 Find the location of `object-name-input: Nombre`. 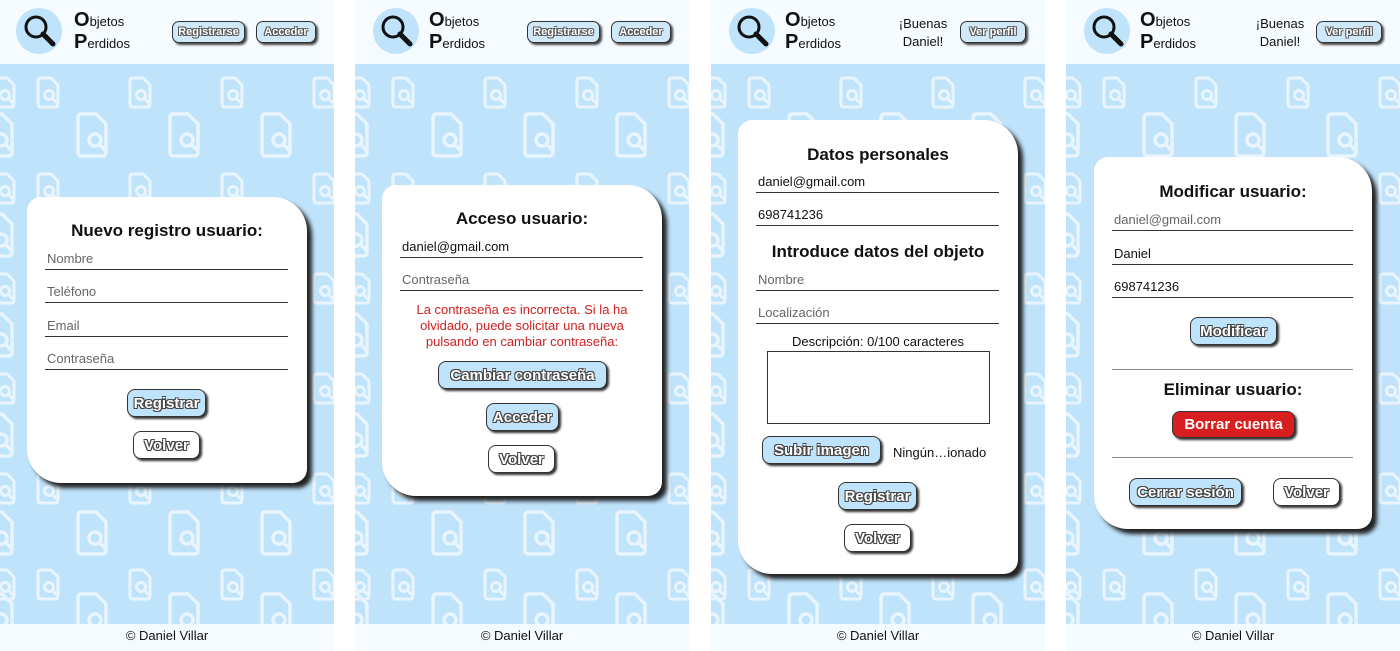

object-name-input: Nombre is located at coordinates (877, 278).